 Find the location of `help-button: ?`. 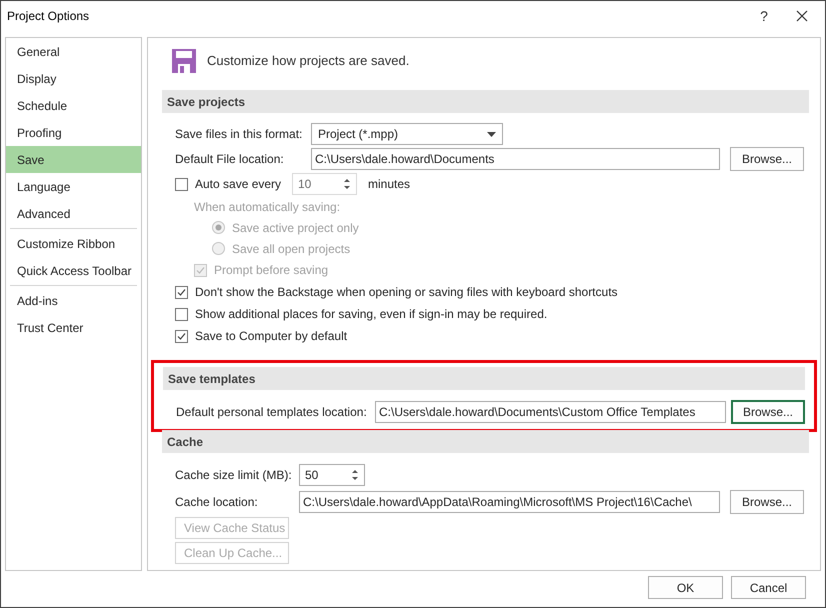

help-button: ? is located at coordinates (764, 16).